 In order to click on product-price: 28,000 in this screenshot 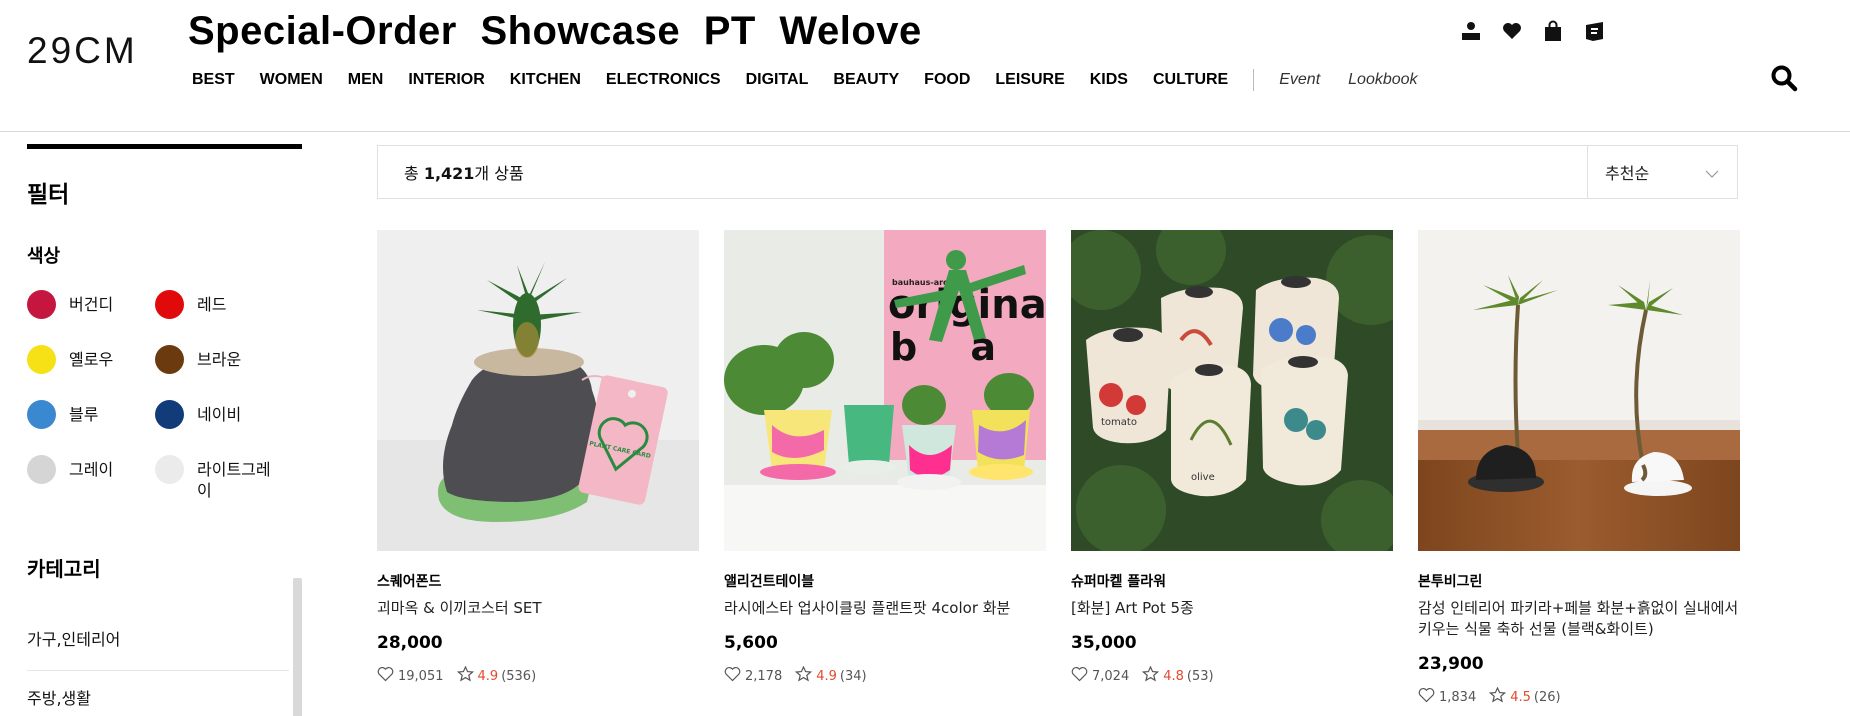, I will do `click(410, 643)`.